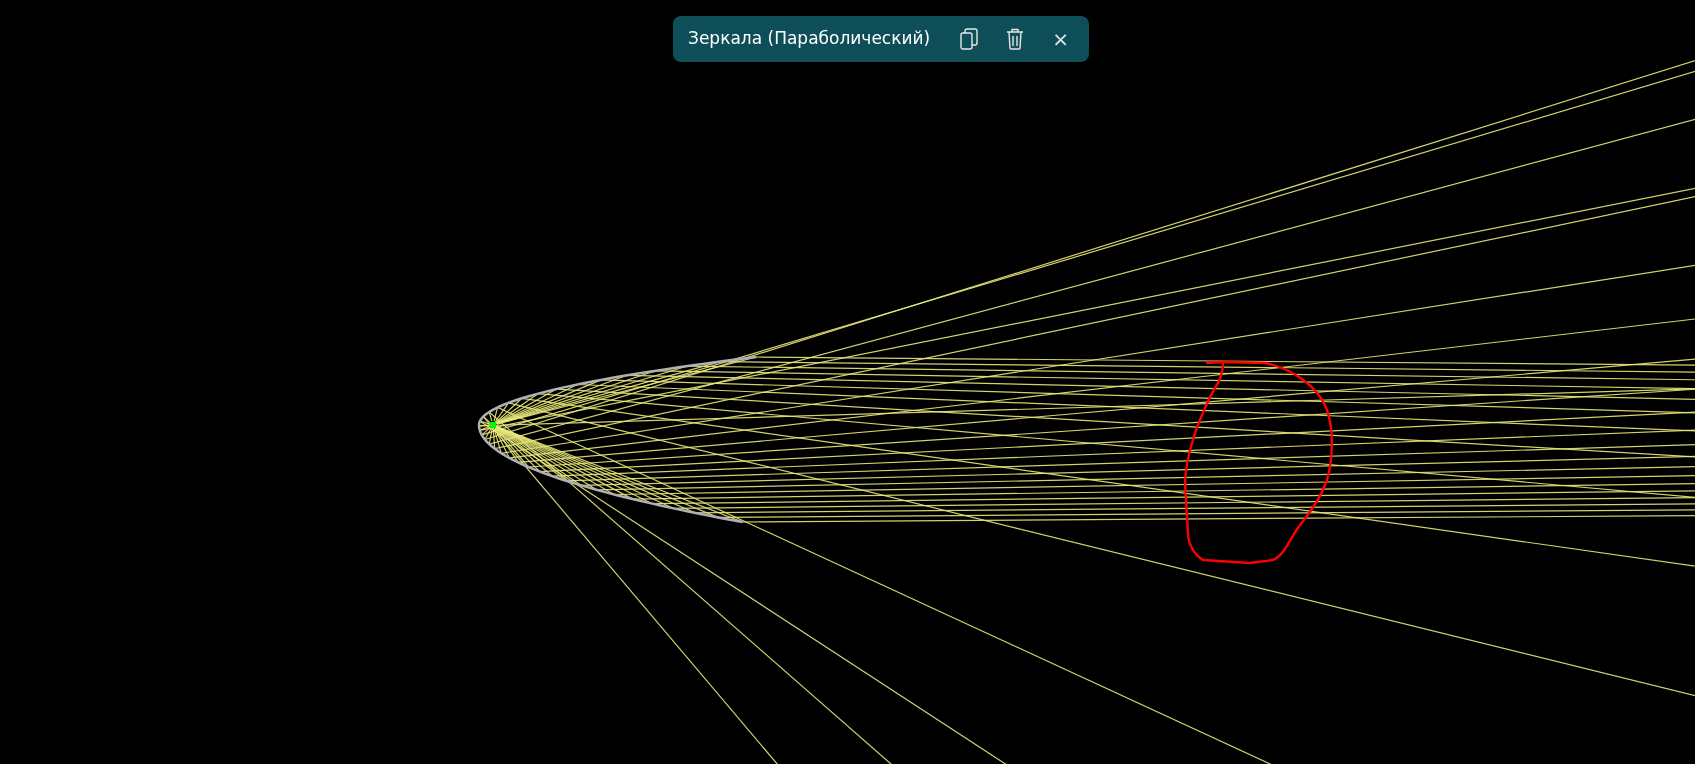  I want to click on object-title: Зеркала (Параболический), so click(809, 39).